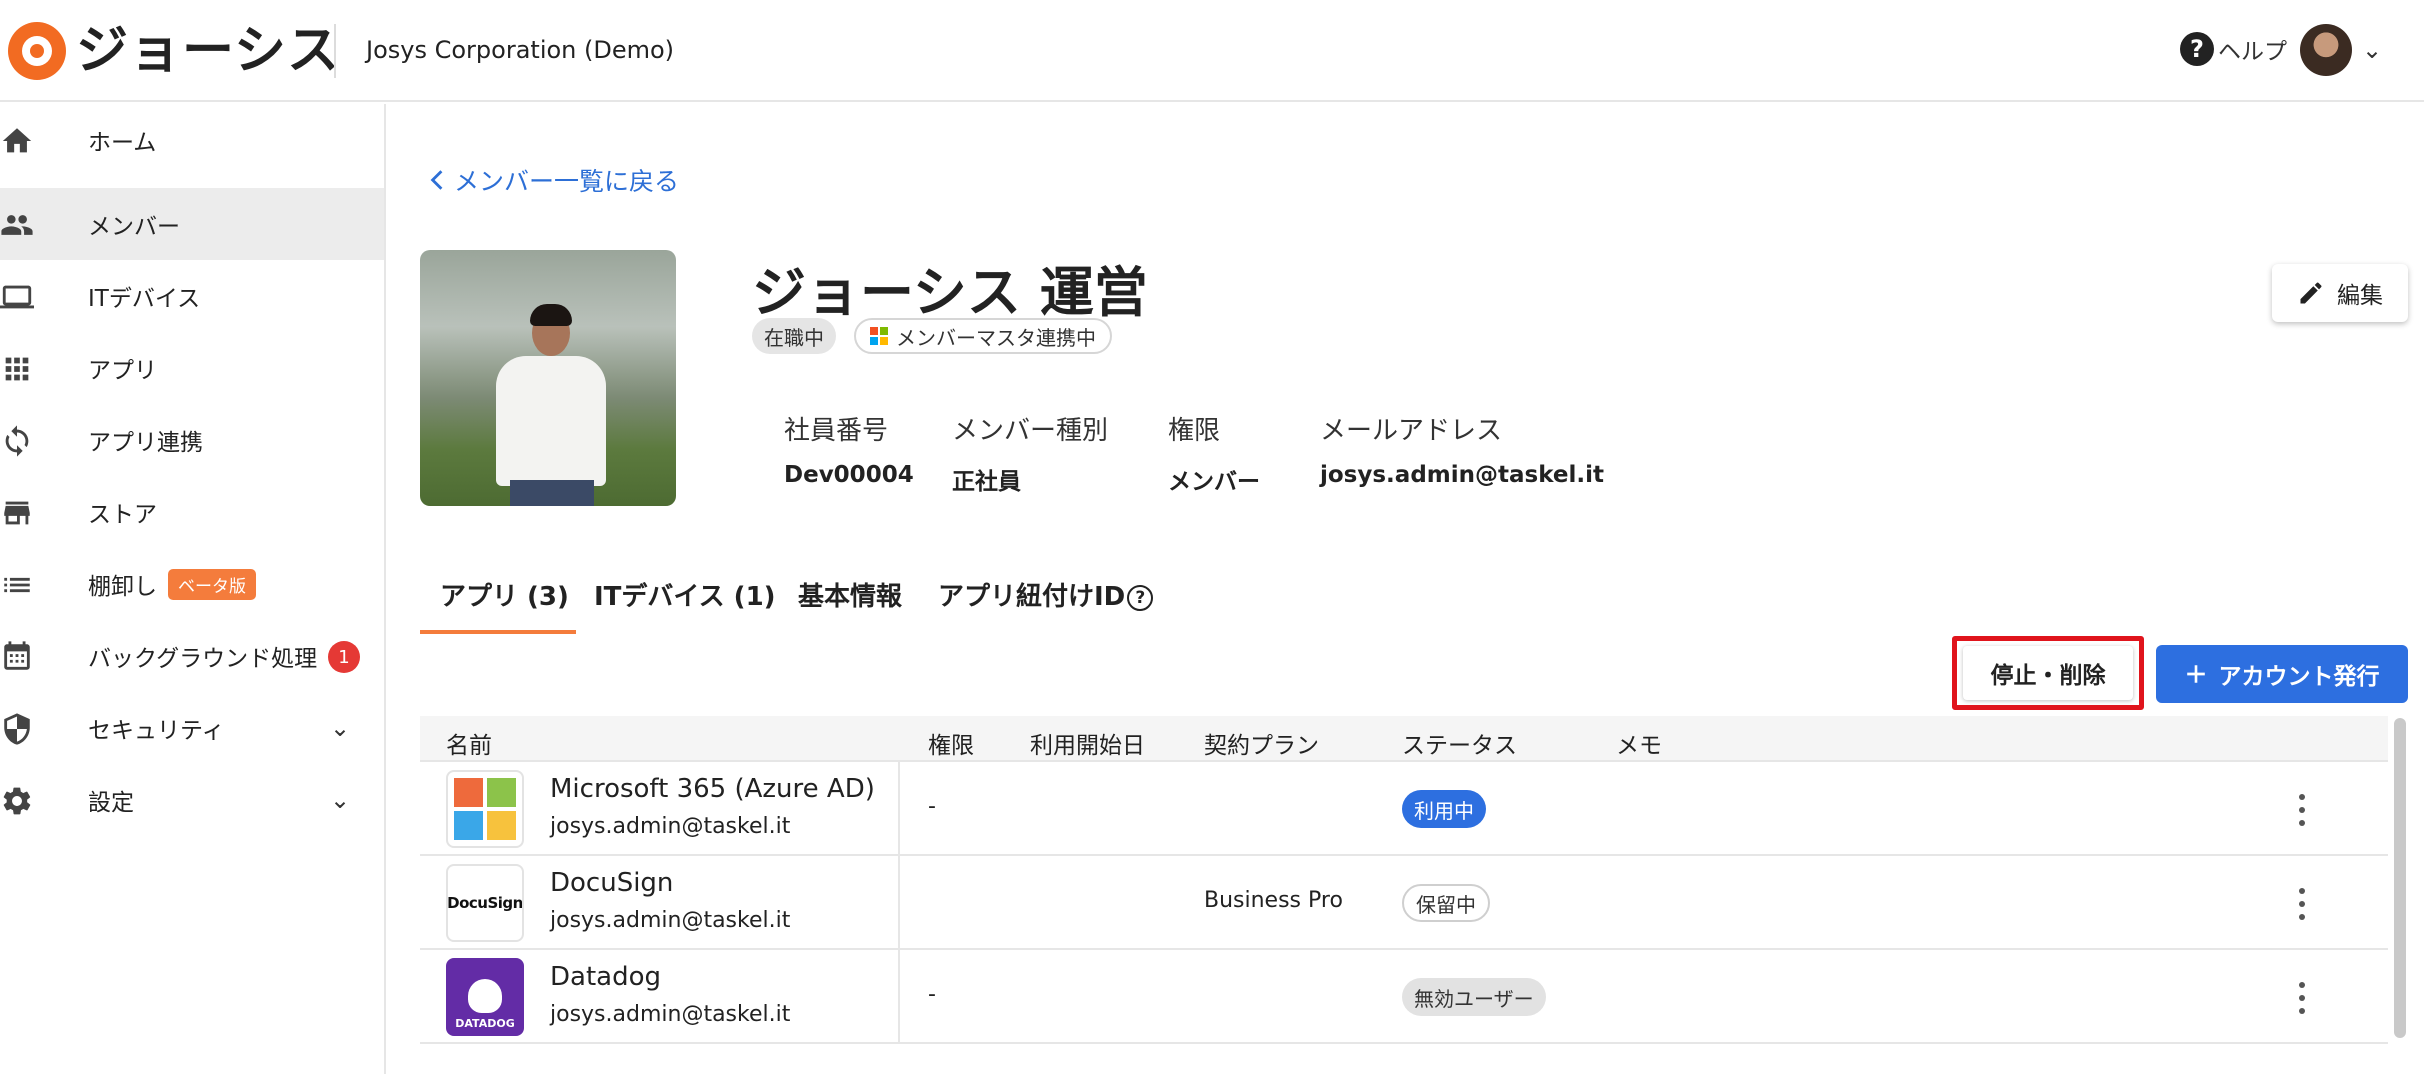 The width and height of the screenshot is (2424, 1074). I want to click on sidebar-item-label: バックグラウンド処理, so click(203, 659).